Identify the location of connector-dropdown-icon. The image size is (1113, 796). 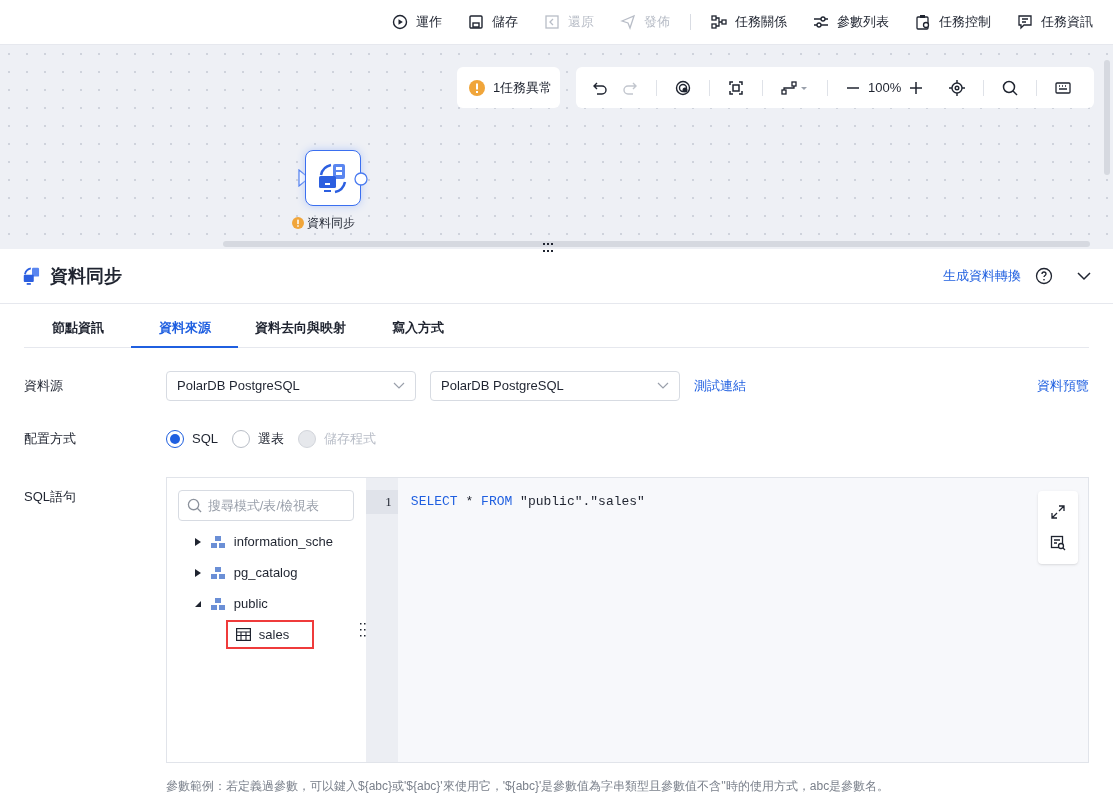
(795, 87).